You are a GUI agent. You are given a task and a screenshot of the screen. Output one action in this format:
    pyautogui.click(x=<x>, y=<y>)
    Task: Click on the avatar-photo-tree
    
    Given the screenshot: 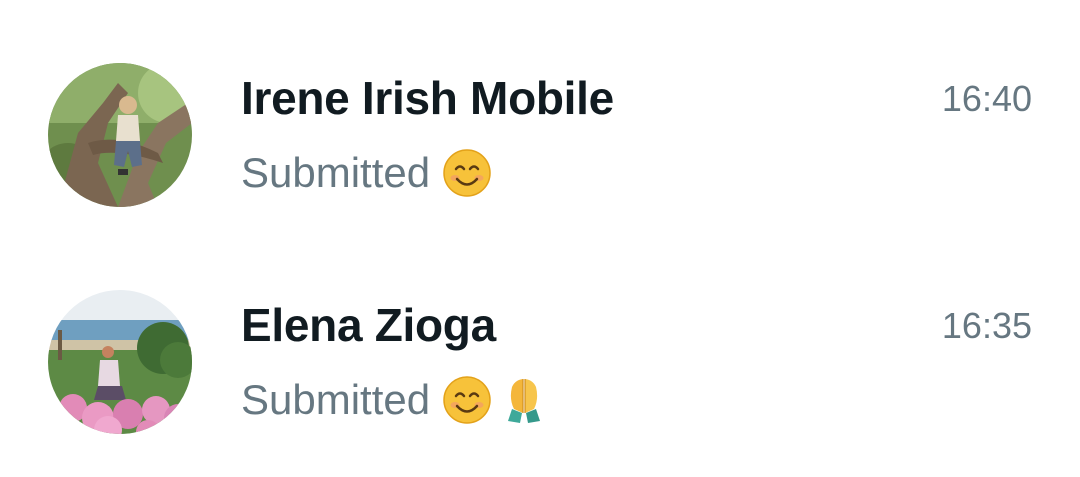 What is the action you would take?
    pyautogui.click(x=120, y=135)
    